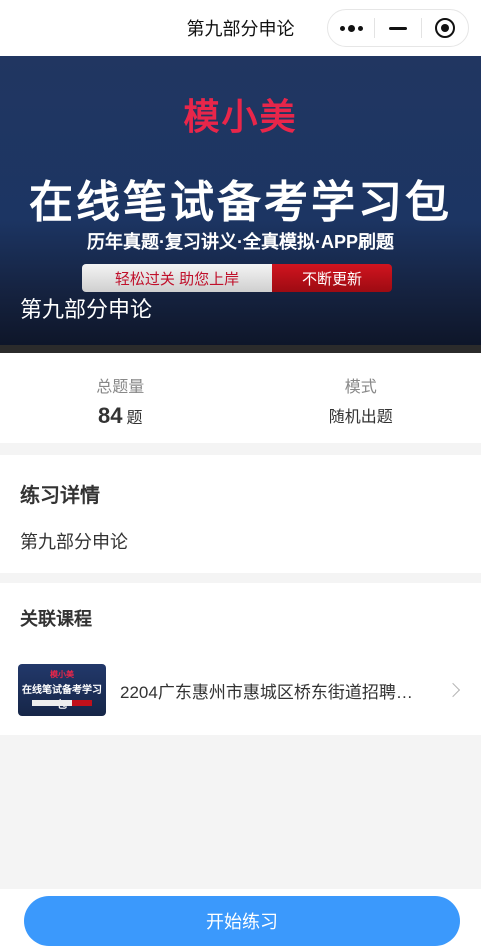 The width and height of the screenshot is (481, 949). I want to click on minimize-button, so click(398, 28).